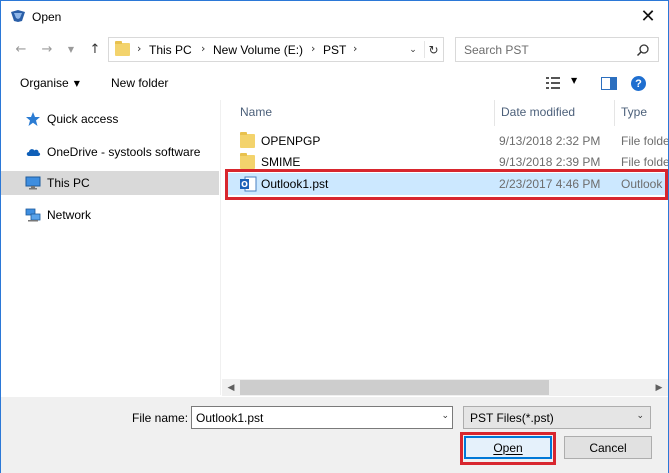 The width and height of the screenshot is (669, 473). I want to click on sidebar-item-quick-access: Quick access, so click(110, 119).